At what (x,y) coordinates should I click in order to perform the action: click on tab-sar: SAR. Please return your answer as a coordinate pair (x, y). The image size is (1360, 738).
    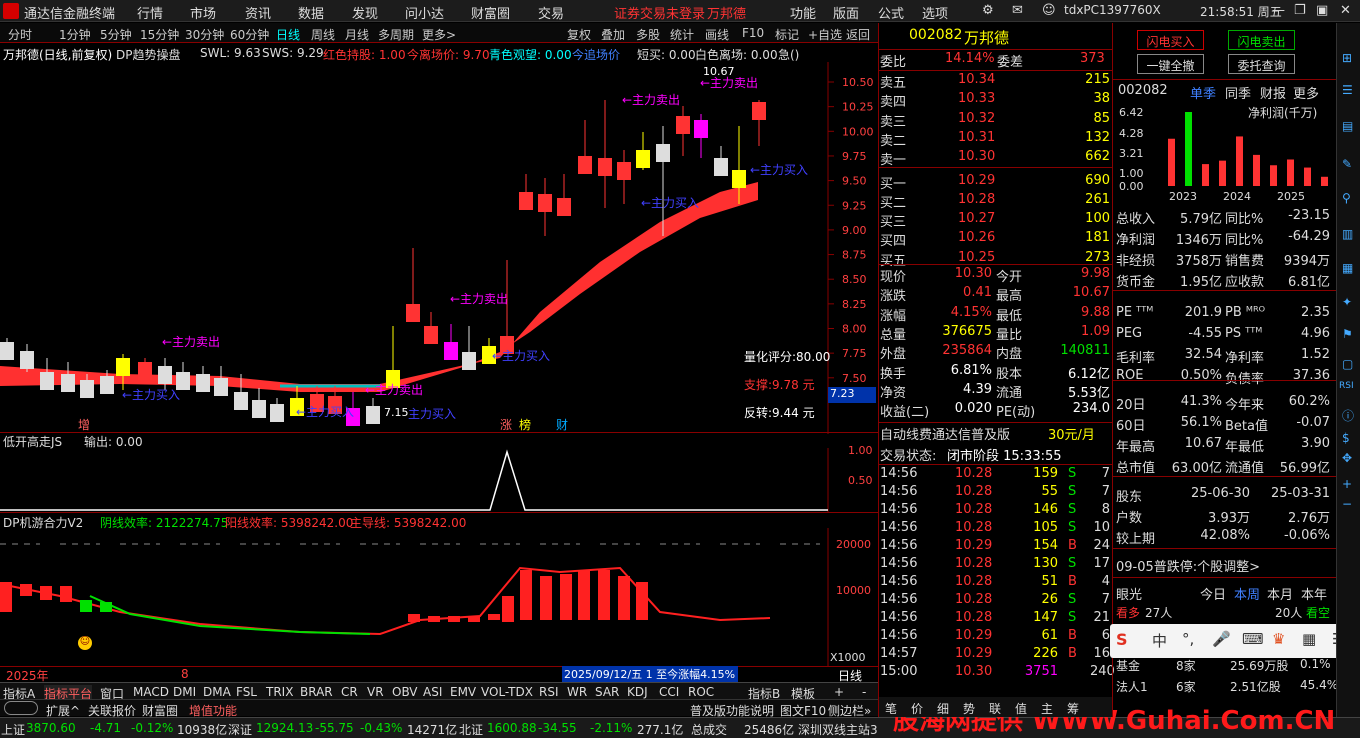
    Looking at the image, I should click on (607, 692).